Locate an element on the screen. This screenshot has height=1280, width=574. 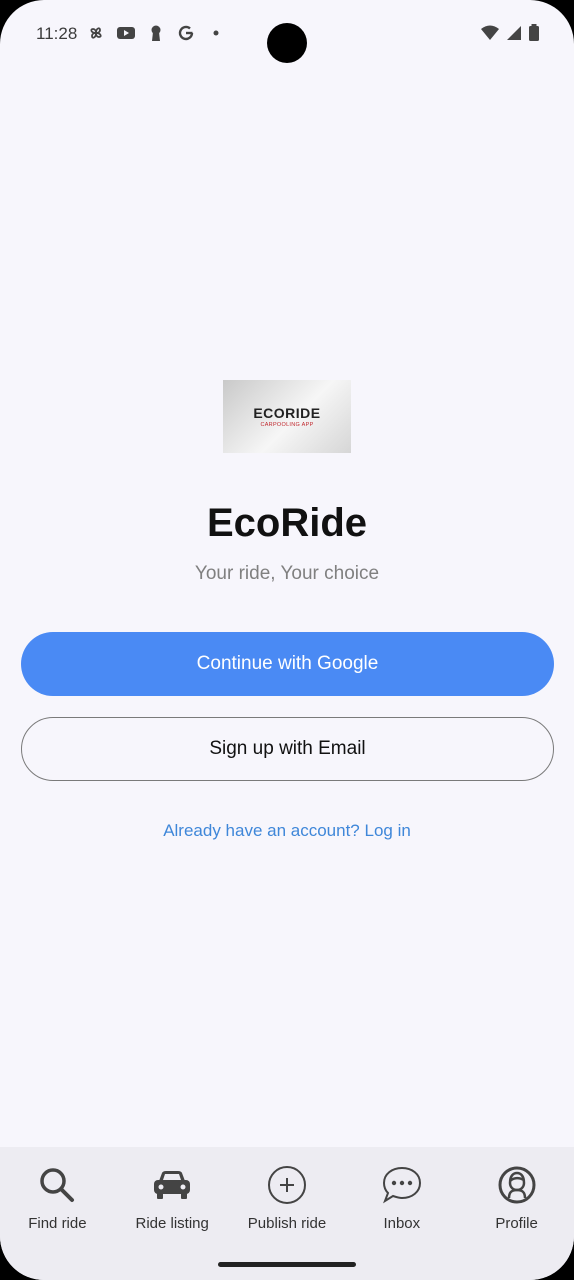
nav-item-publish-ride: Publish ride is located at coordinates (287, 1213).